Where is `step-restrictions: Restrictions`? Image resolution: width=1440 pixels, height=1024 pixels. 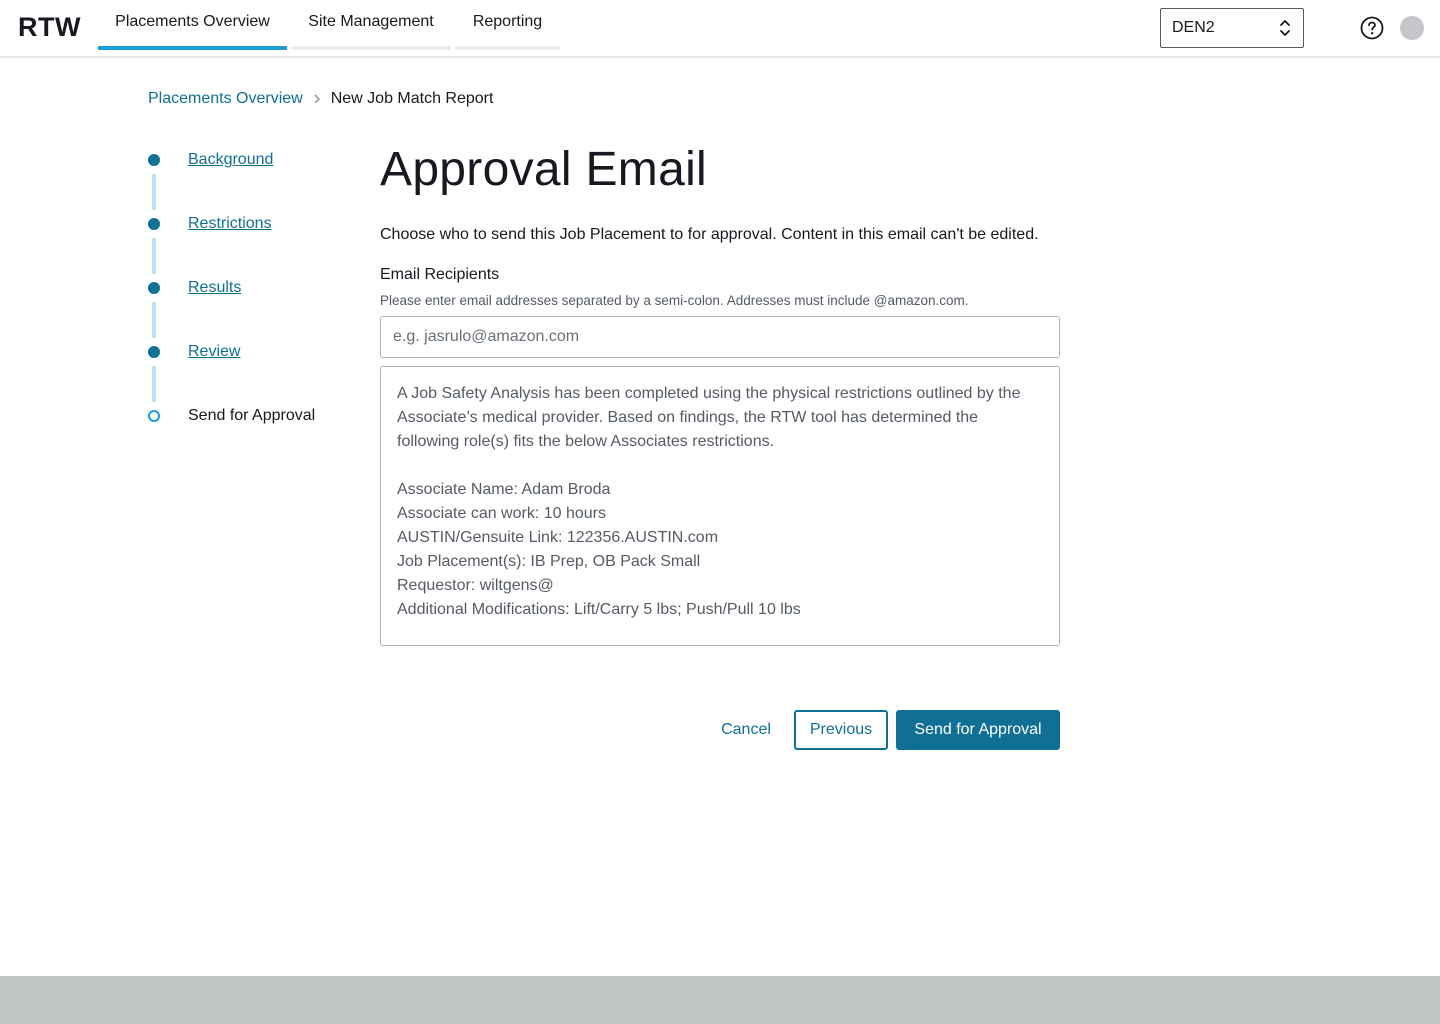
step-restrictions: Restrictions is located at coordinates (230, 224).